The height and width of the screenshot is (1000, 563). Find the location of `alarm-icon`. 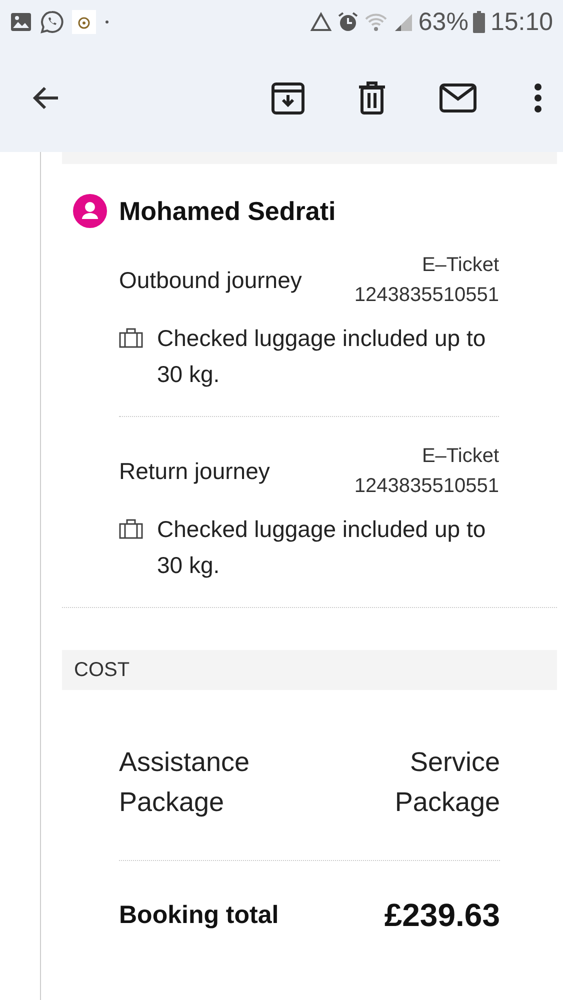

alarm-icon is located at coordinates (348, 22).